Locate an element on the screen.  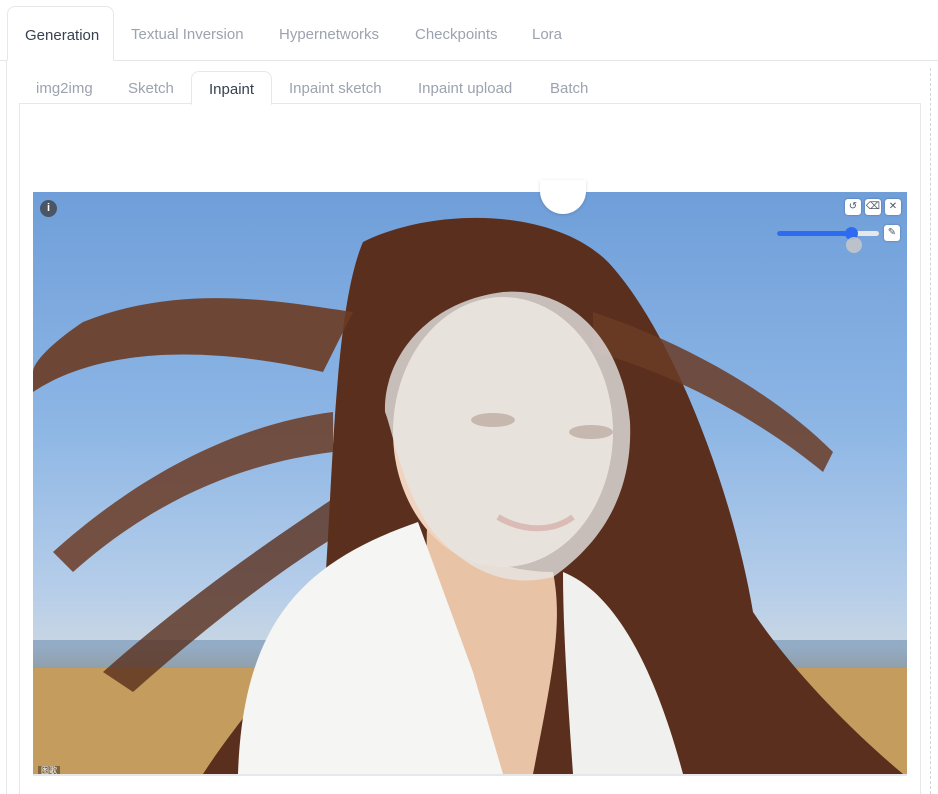
close-icon: ✕ is located at coordinates (893, 207).